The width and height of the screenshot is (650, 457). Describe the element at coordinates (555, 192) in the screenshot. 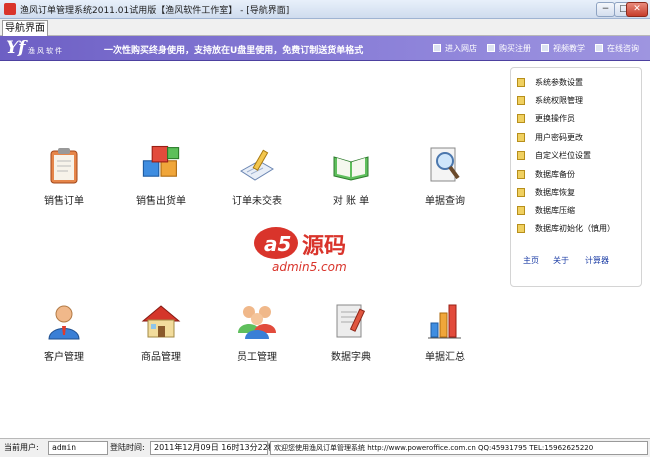

I see `panel-item-label: 数据库恢复` at that location.